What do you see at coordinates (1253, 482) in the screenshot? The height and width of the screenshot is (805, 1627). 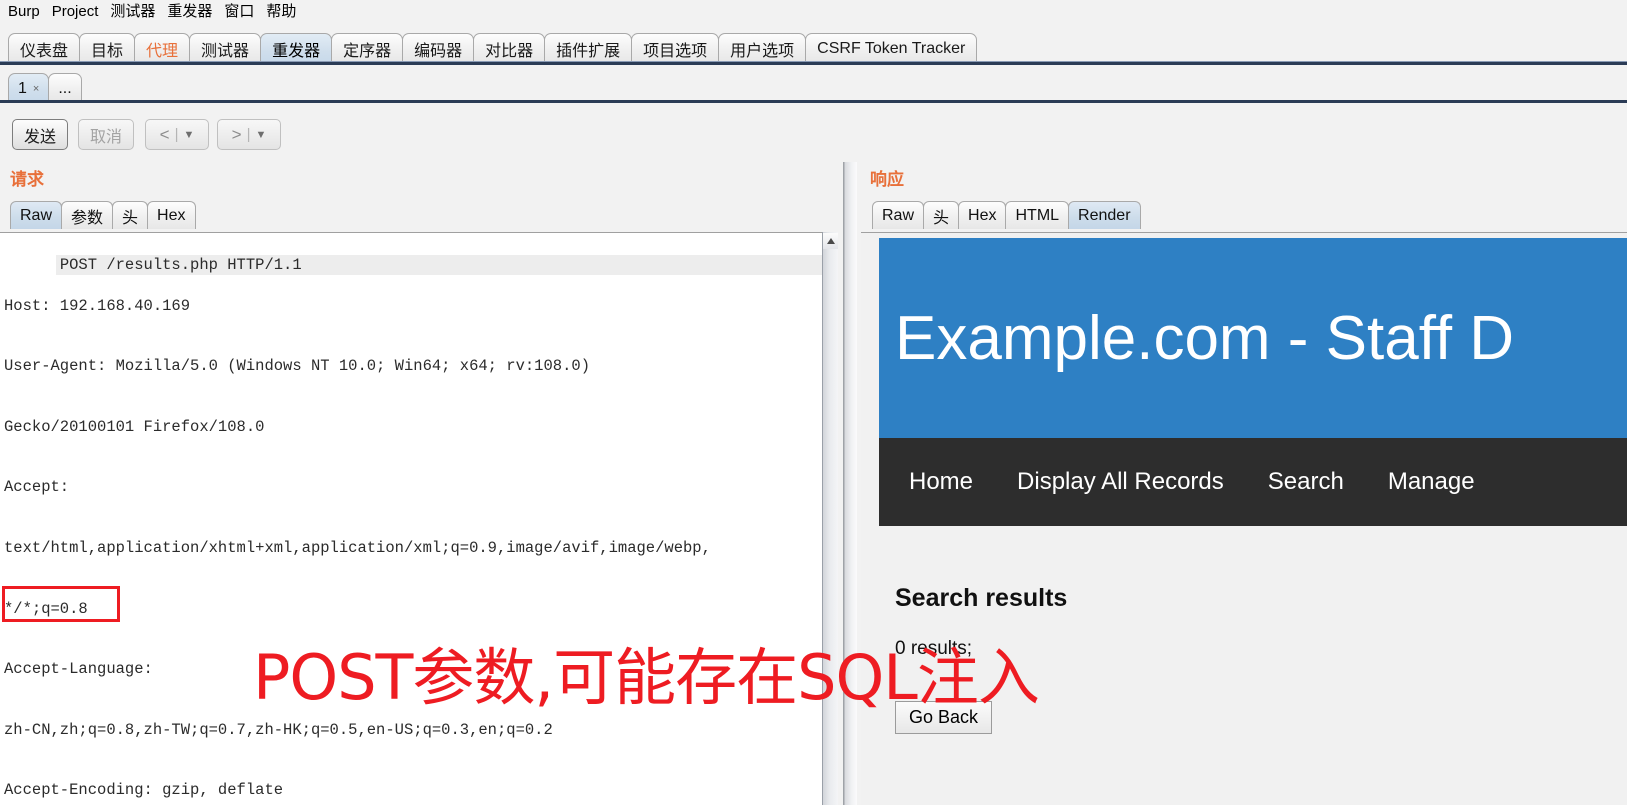 I see `site-nav: Home Display All Records Search Manage` at bounding box center [1253, 482].